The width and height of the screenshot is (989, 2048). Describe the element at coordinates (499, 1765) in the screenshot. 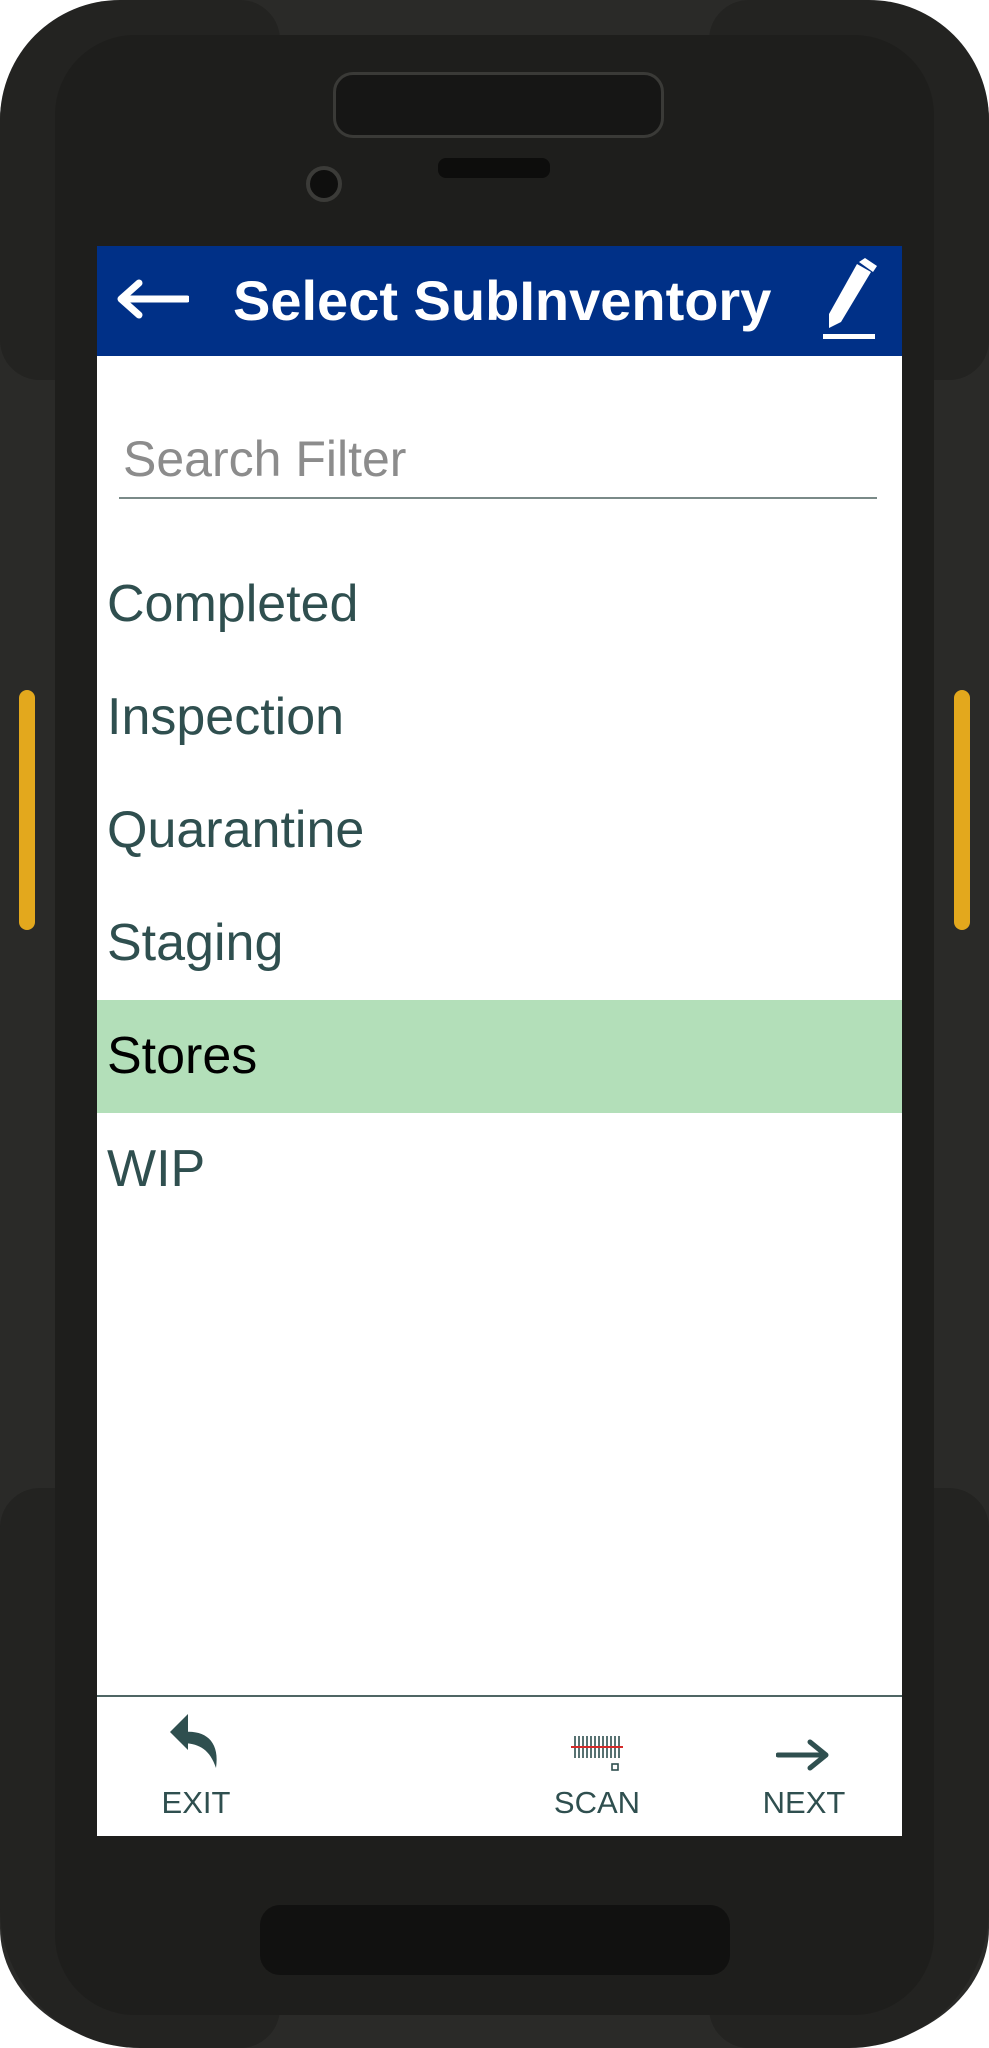

I see `bottom-toolbar: EXIT SCAN NEXT` at that location.